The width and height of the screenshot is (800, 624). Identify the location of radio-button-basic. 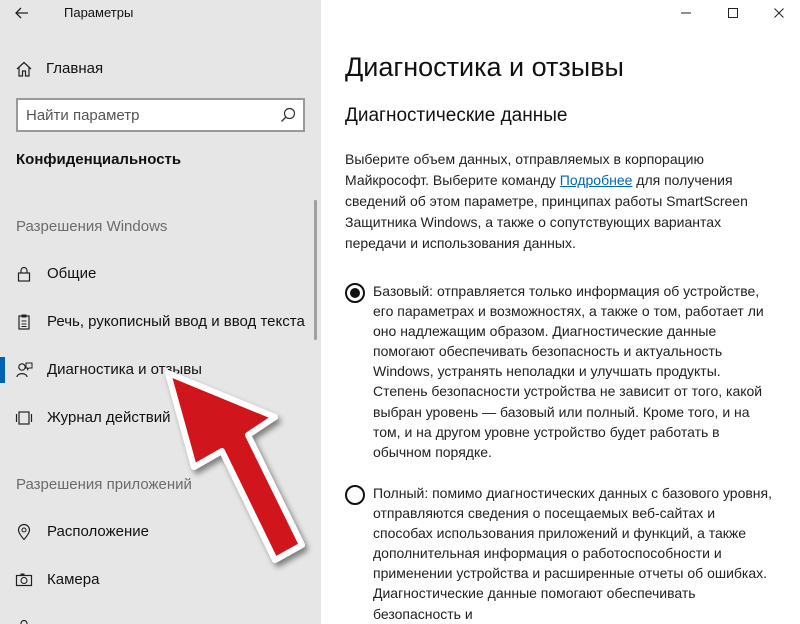
(355, 293).